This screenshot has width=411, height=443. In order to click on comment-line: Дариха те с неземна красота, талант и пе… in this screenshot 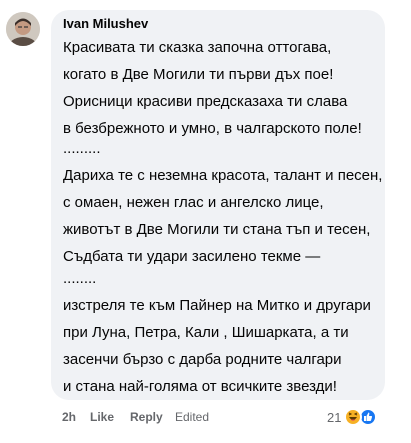, I will do `click(223, 175)`.